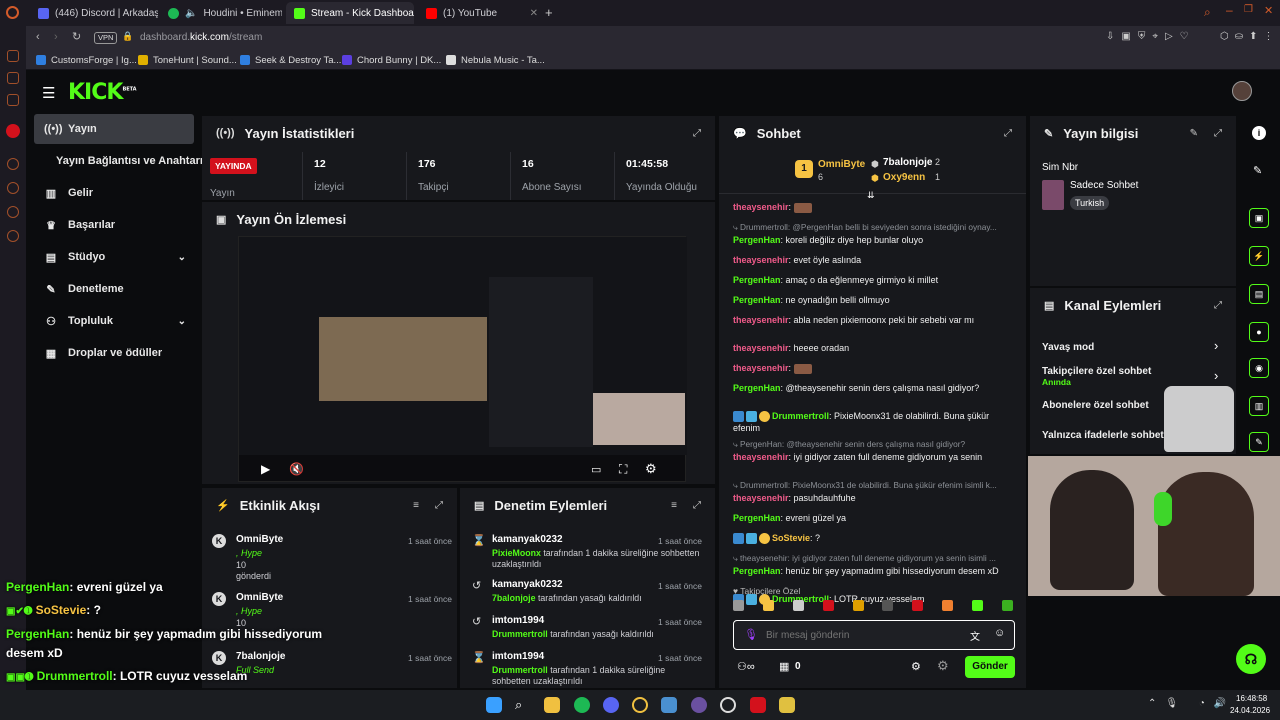 The height and width of the screenshot is (720, 1280). Describe the element at coordinates (1259, 256) in the screenshot. I see `rail-bolt-icon: ⚡` at that location.